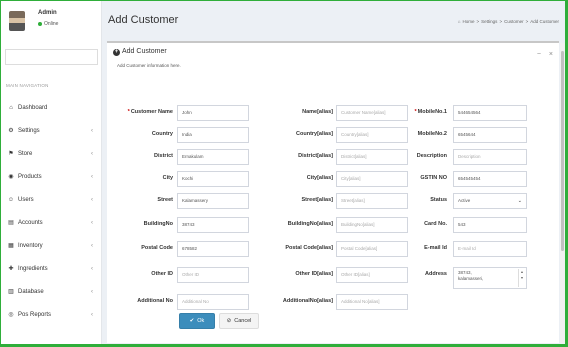 This screenshot has width=568, height=347. I want to click on customer-name-input: John, so click(213, 113).